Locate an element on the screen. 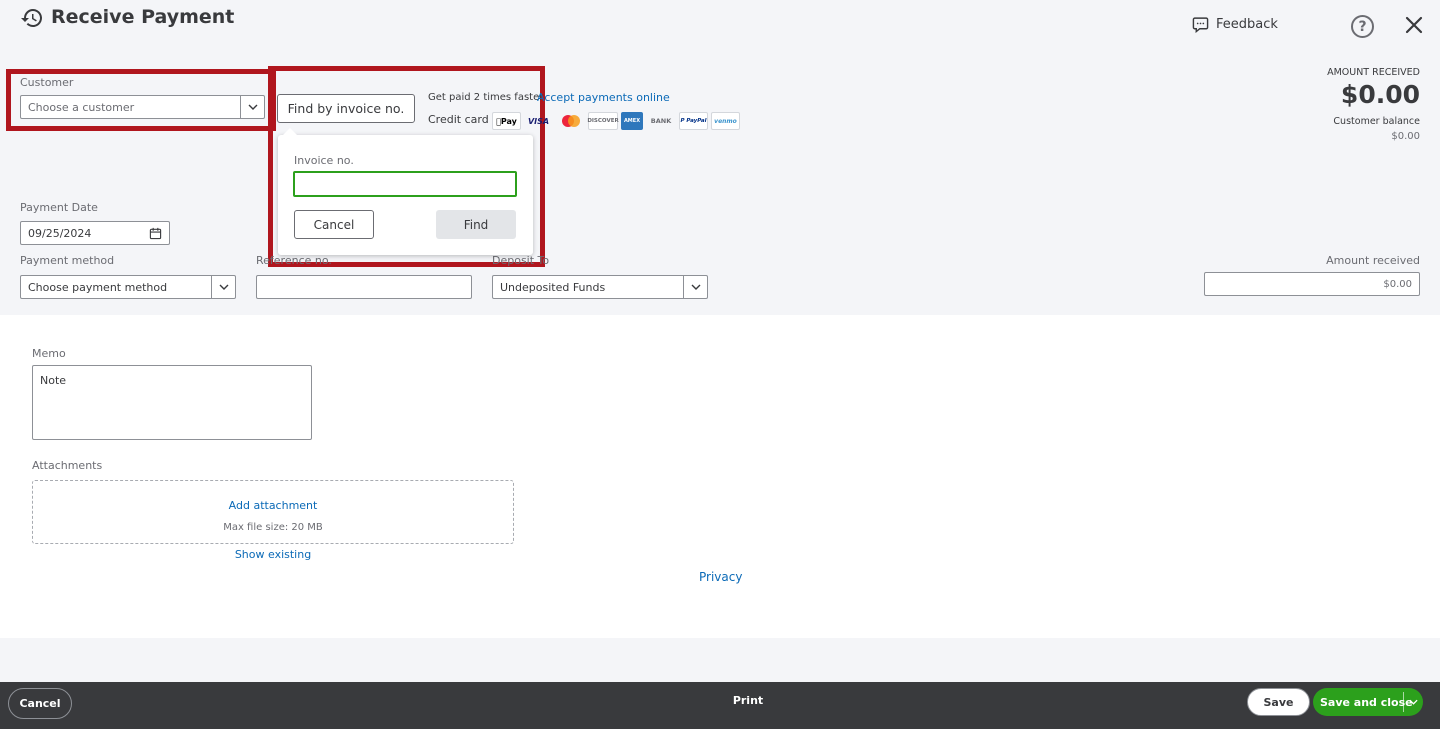 This screenshot has width=1440, height=729. max-file-size-text: Max file size: 20 MB is located at coordinates (273, 527).